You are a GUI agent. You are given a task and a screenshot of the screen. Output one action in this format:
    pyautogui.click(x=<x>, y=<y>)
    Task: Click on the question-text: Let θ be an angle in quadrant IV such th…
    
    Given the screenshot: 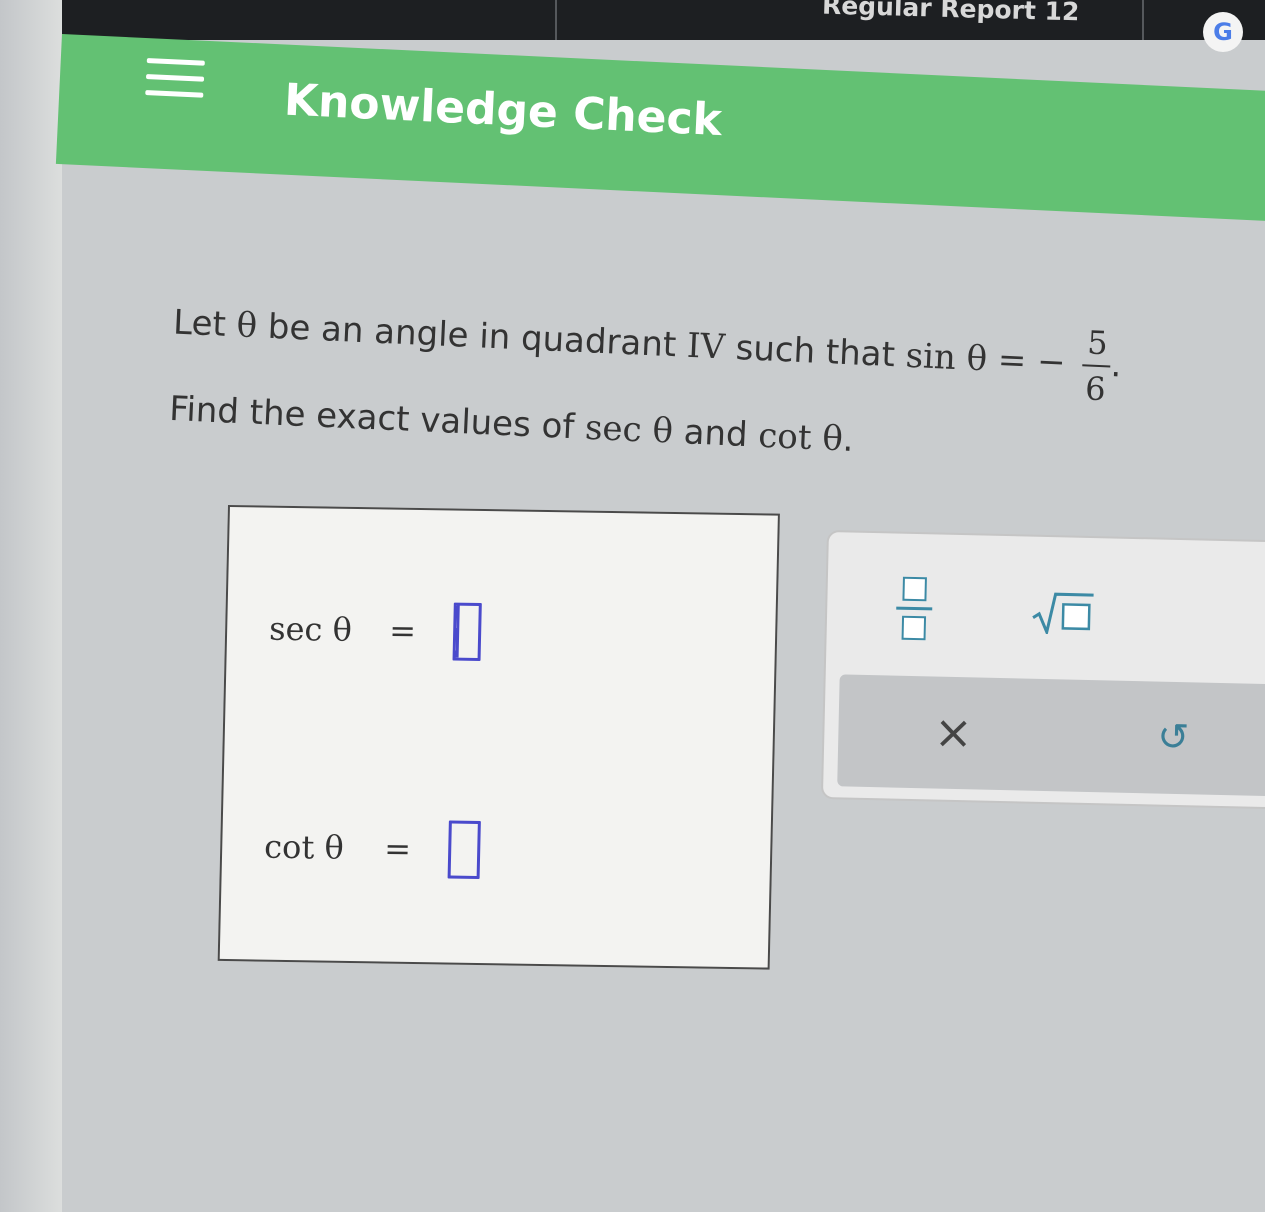 What is the action you would take?
    pyautogui.click(x=710, y=382)
    